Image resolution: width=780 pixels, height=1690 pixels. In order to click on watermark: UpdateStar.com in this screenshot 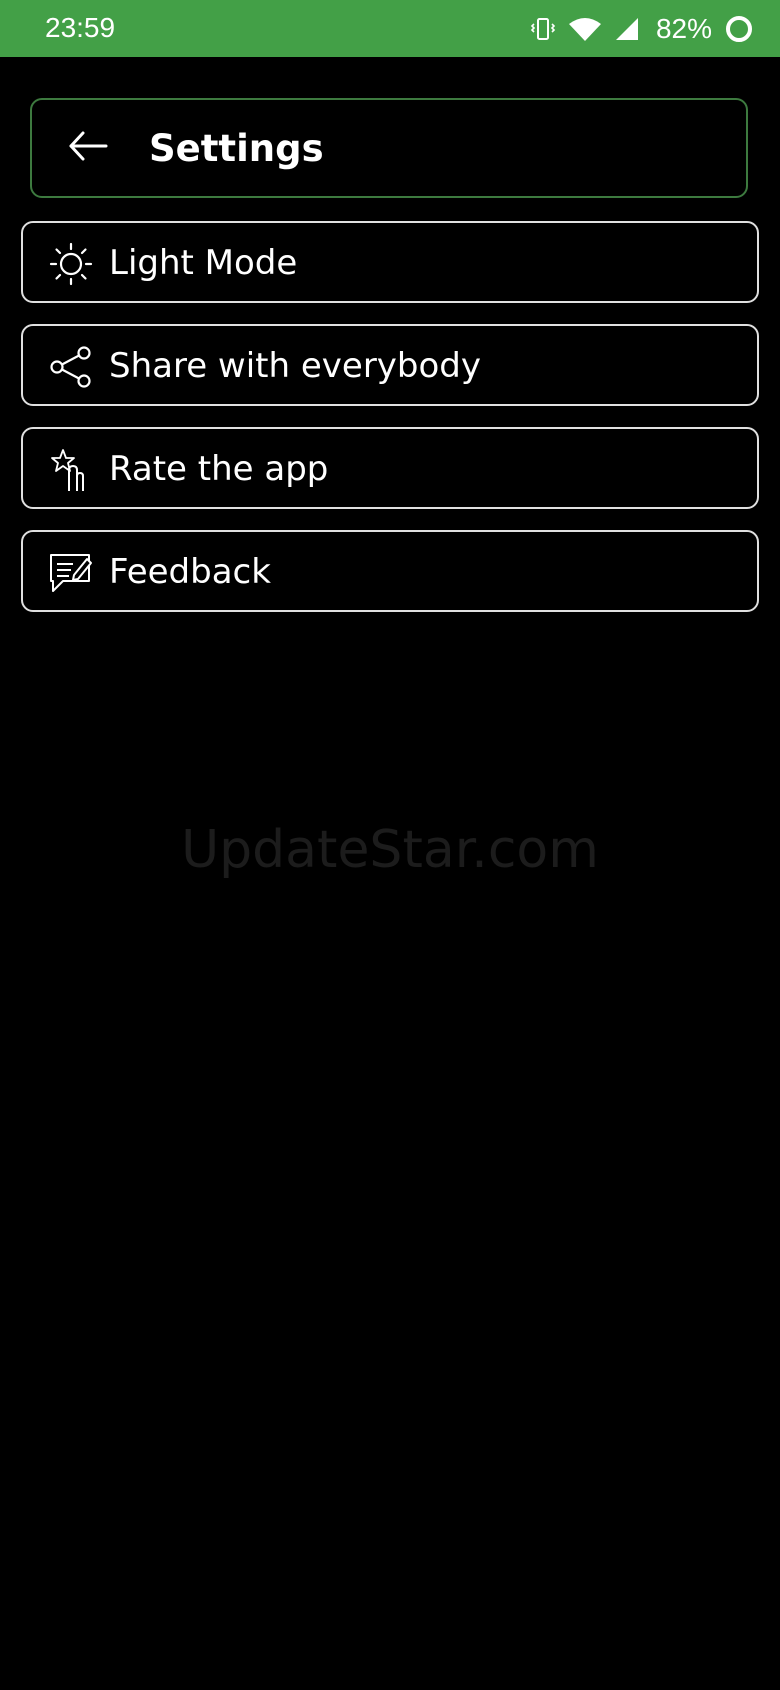, I will do `click(390, 850)`.